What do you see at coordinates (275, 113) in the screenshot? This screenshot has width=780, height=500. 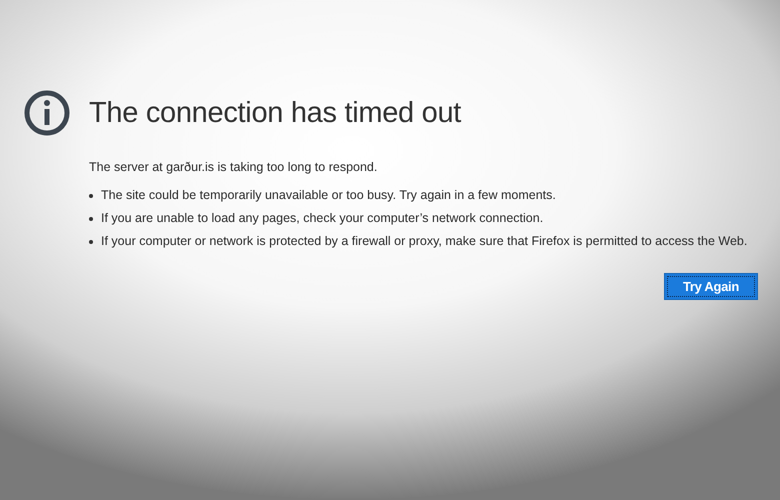 I see `error-title: The connection has timed out` at bounding box center [275, 113].